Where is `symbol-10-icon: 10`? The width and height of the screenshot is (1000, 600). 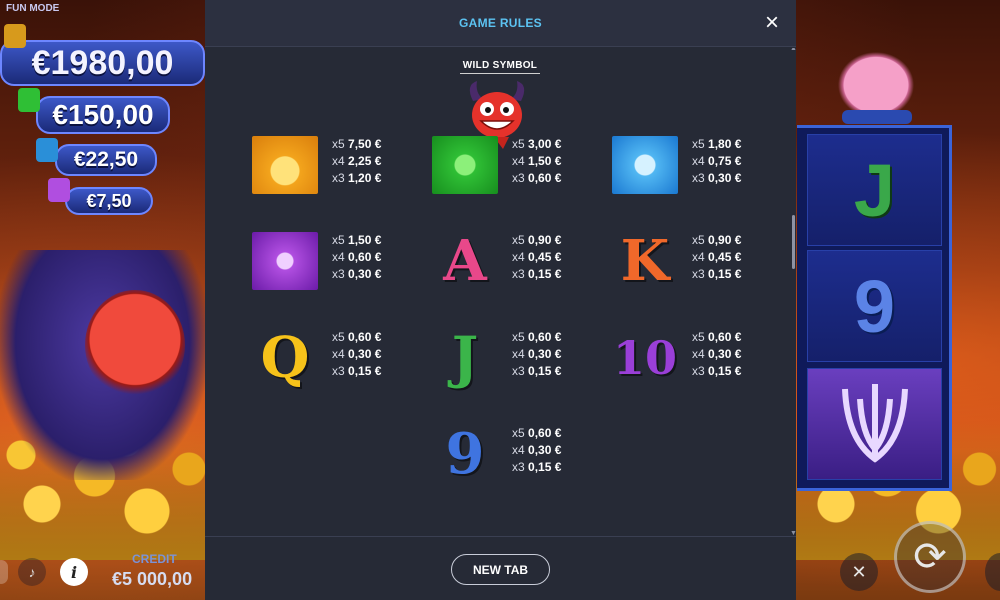 symbol-10-icon: 10 is located at coordinates (645, 358).